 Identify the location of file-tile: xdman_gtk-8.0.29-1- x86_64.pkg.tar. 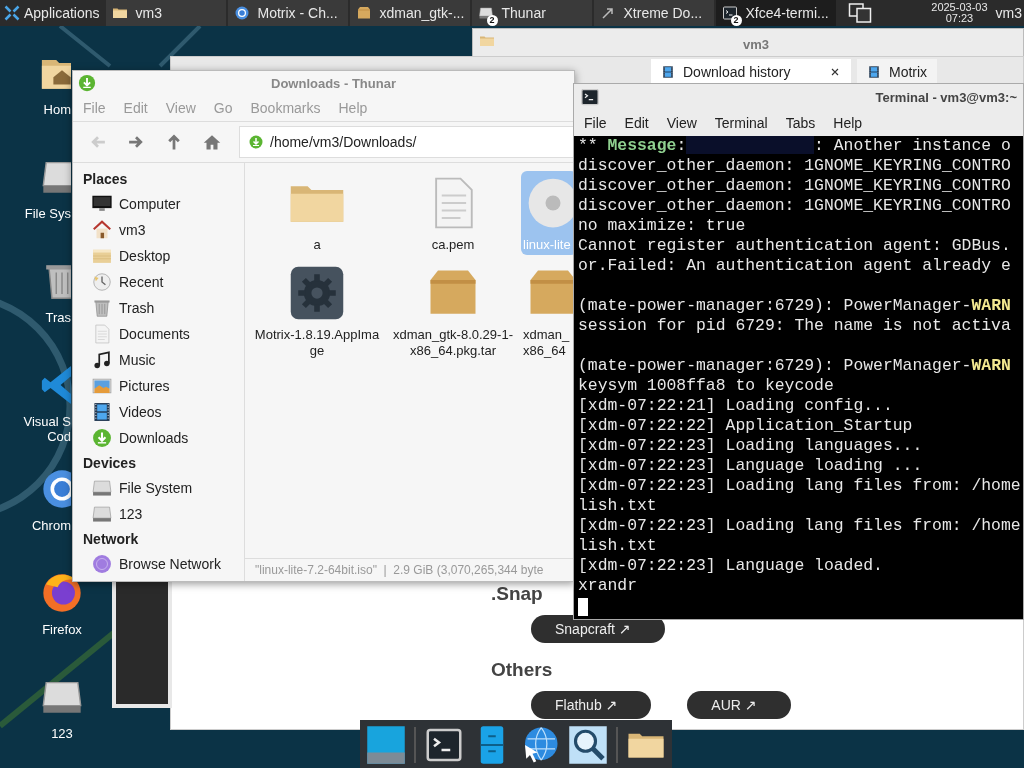
(453, 311).